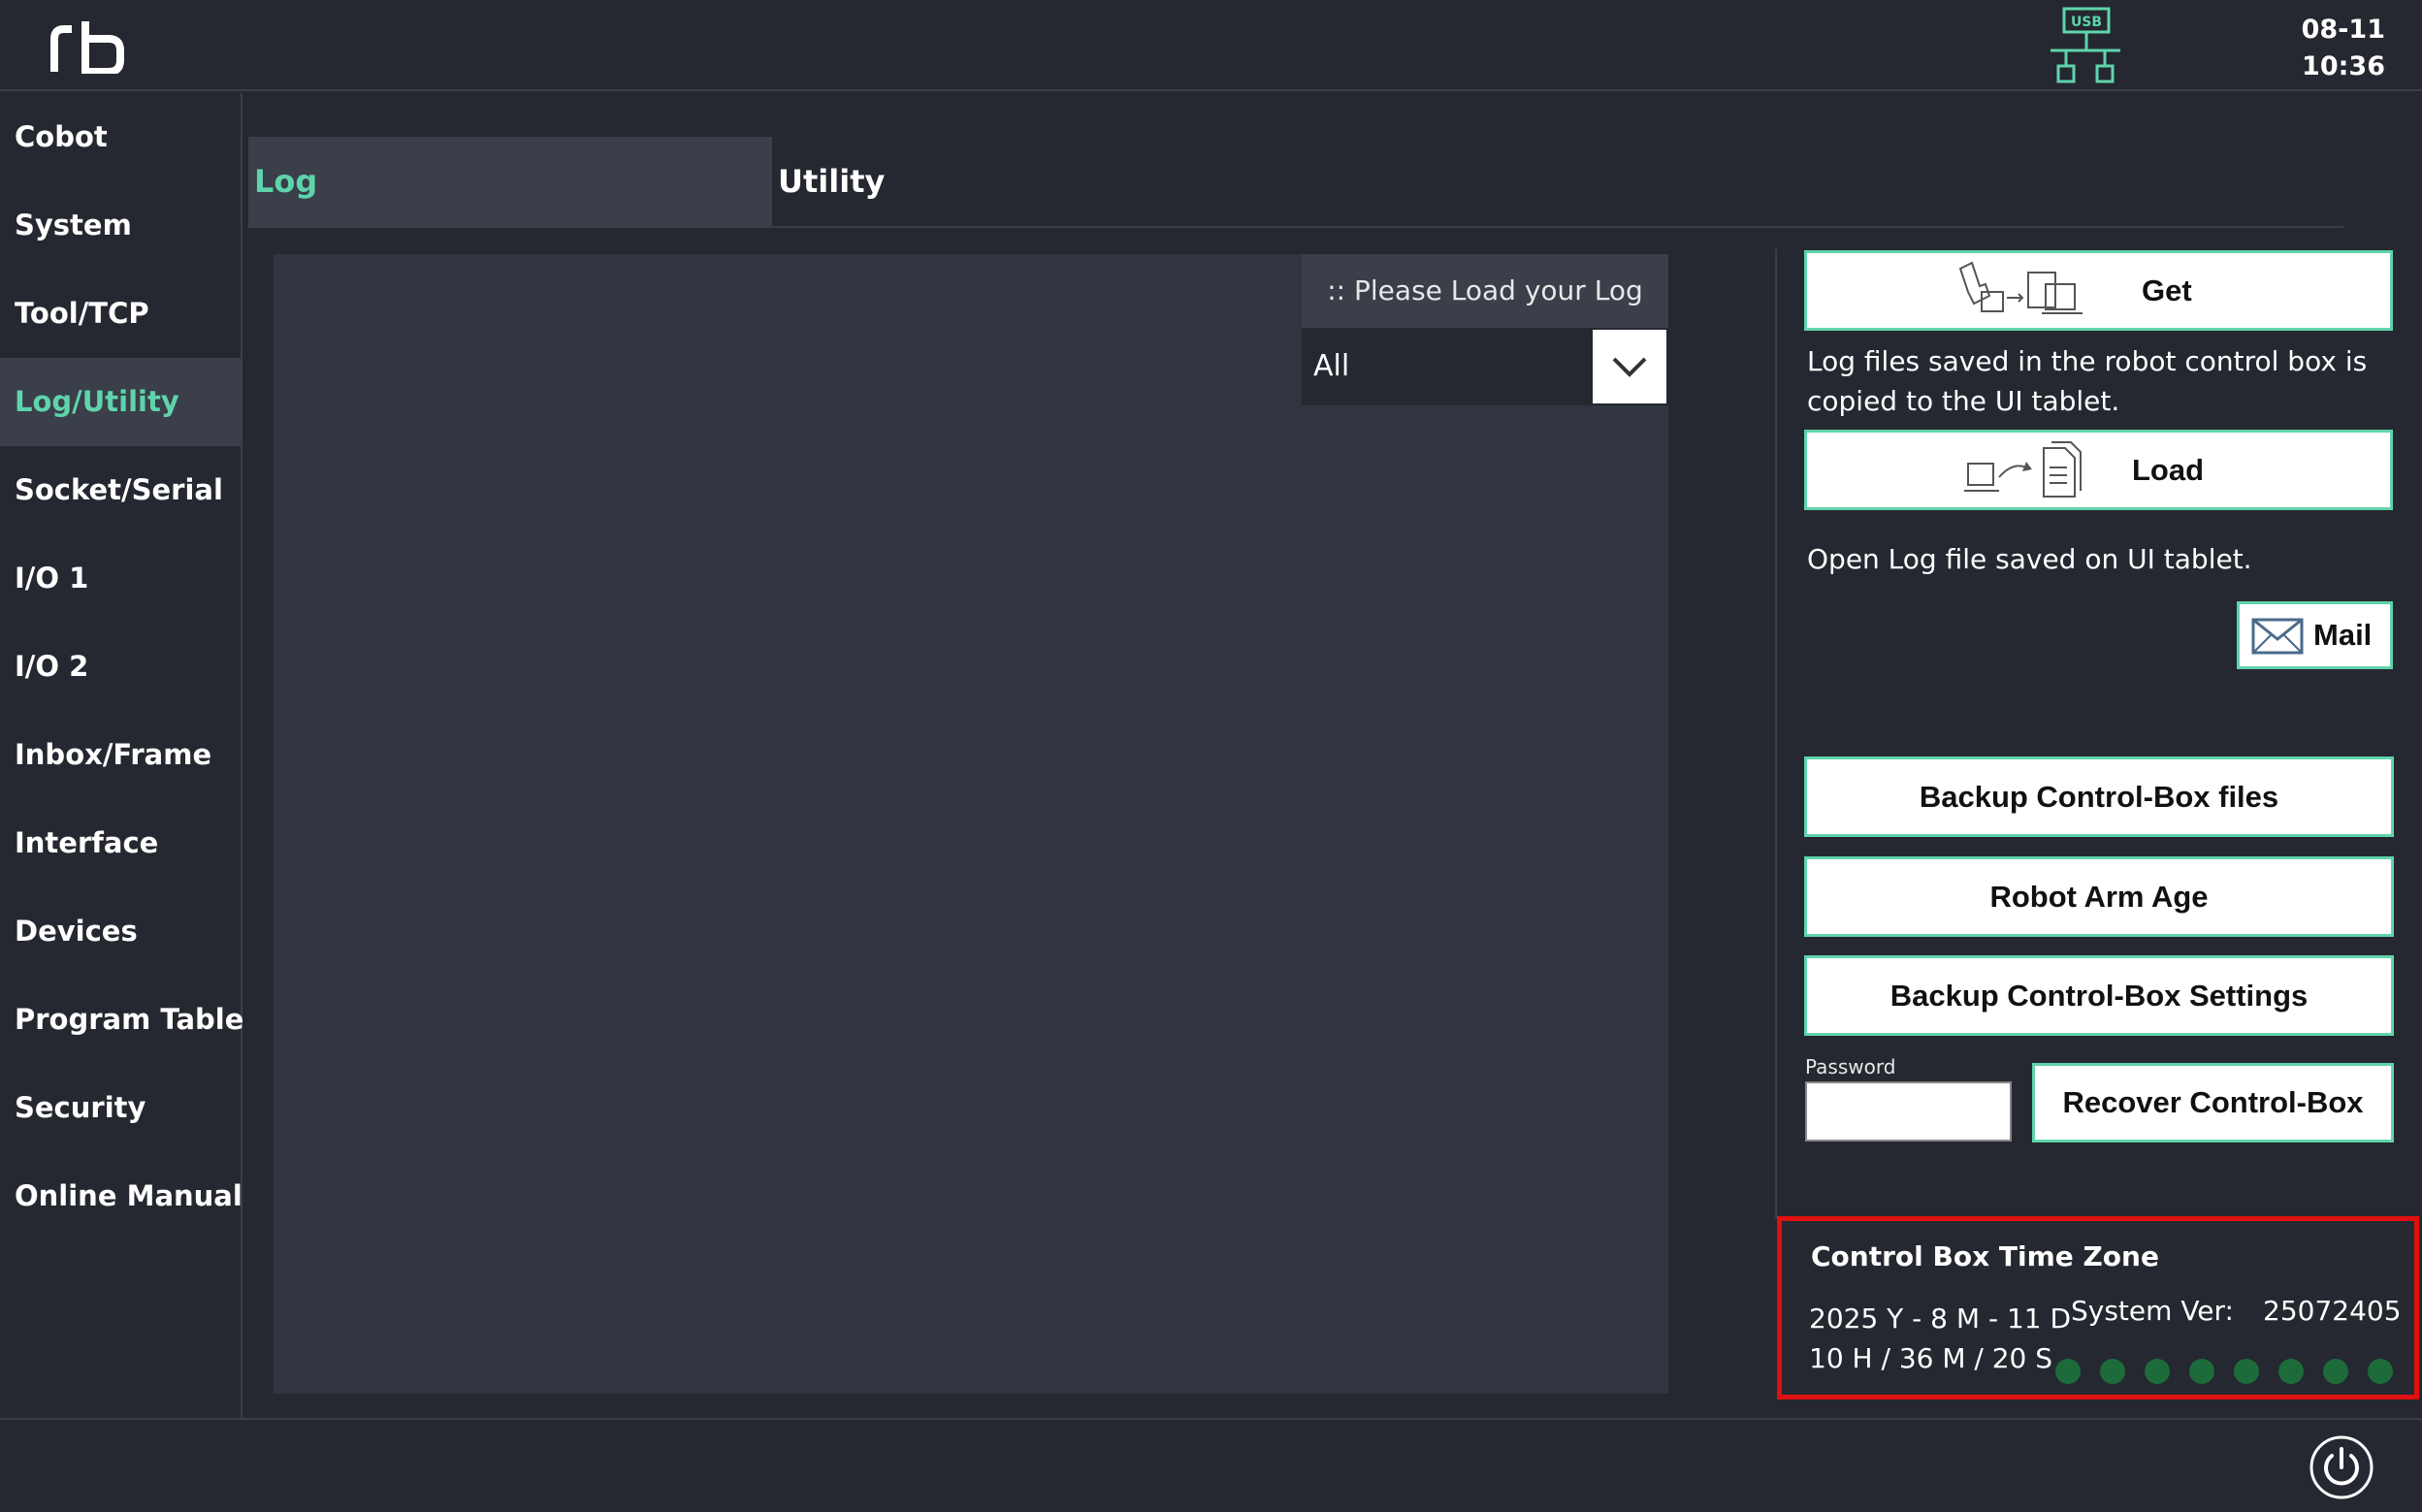 The height and width of the screenshot is (1512, 2422). I want to click on panel-divider, so click(1776, 733).